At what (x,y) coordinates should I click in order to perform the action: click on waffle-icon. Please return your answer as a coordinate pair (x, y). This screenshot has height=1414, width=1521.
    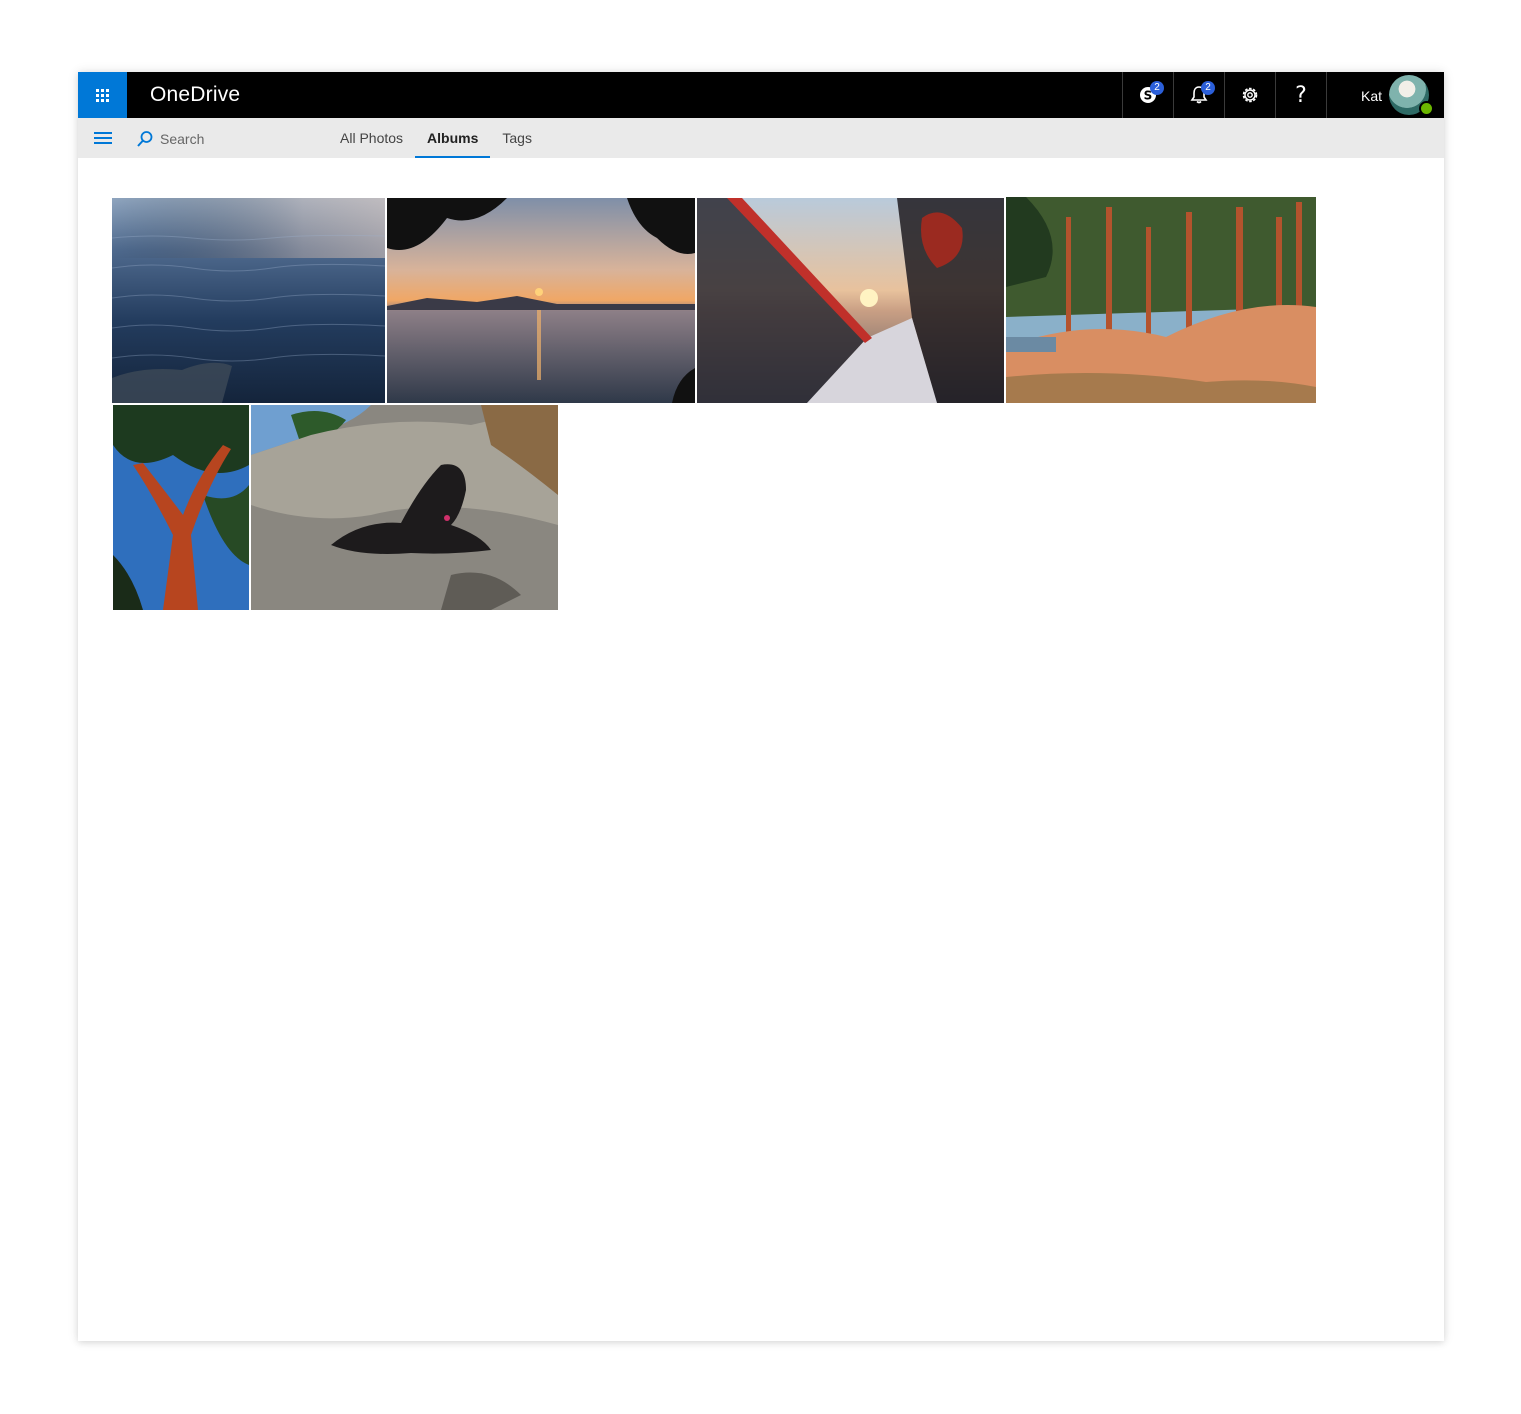
    Looking at the image, I should click on (102, 95).